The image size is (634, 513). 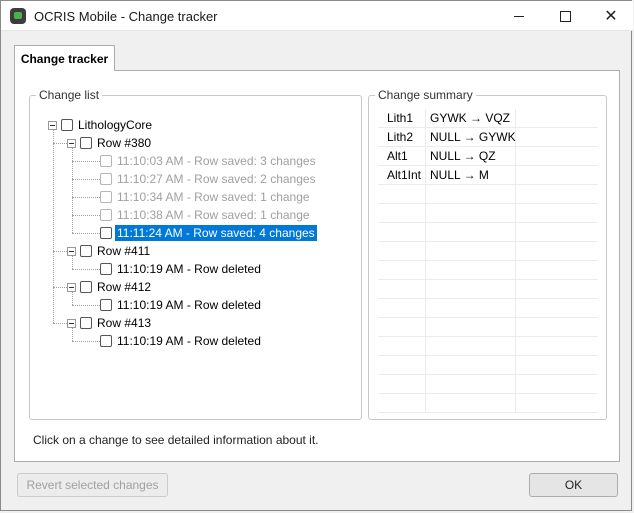 What do you see at coordinates (213, 197) in the screenshot?
I see `node-label: 11:10:34 AM - Row saved: 1 change` at bounding box center [213, 197].